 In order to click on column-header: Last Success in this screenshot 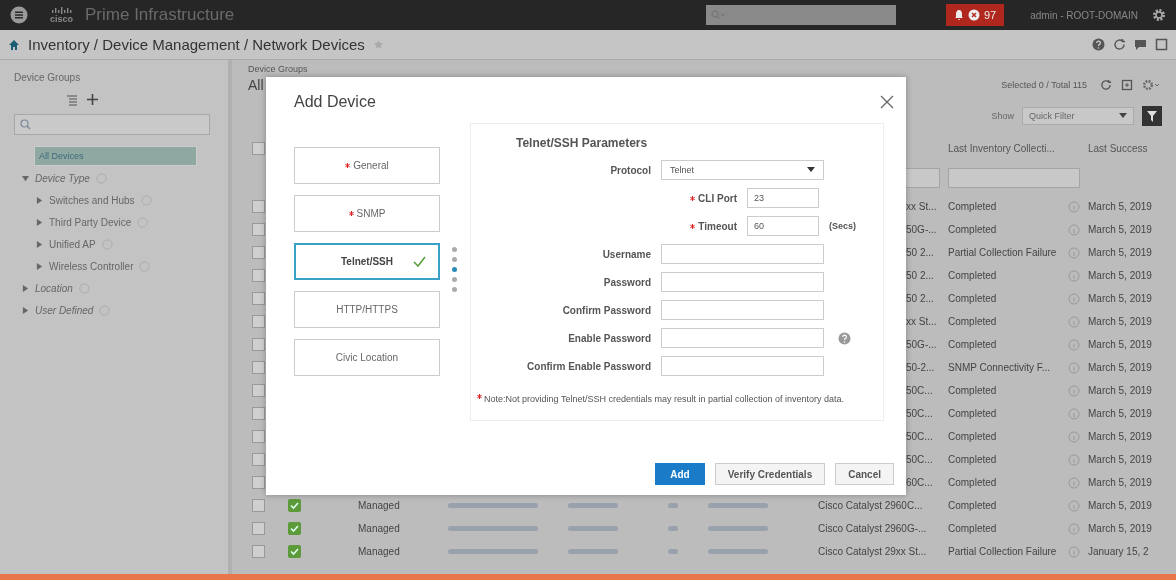, I will do `click(1132, 148)`.